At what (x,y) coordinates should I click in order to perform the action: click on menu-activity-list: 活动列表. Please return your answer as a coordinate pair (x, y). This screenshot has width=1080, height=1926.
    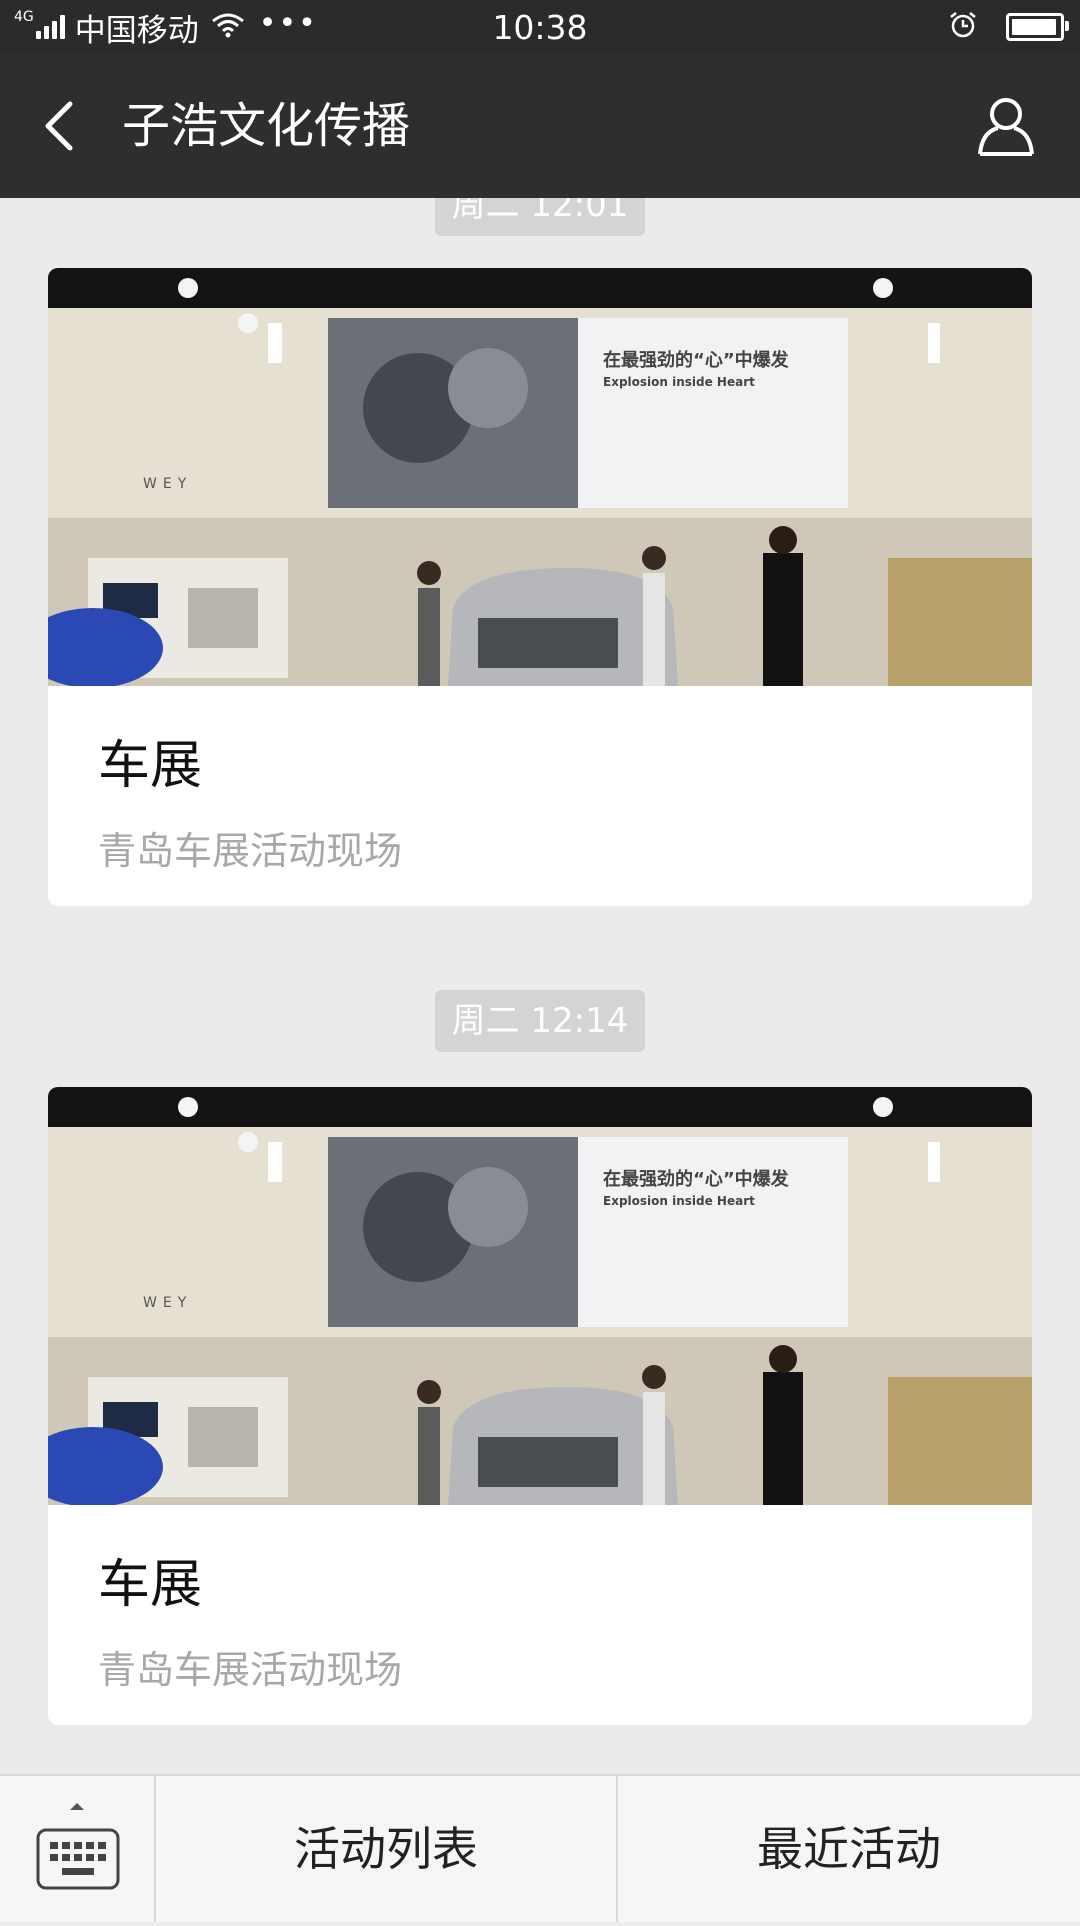
    Looking at the image, I should click on (387, 1849).